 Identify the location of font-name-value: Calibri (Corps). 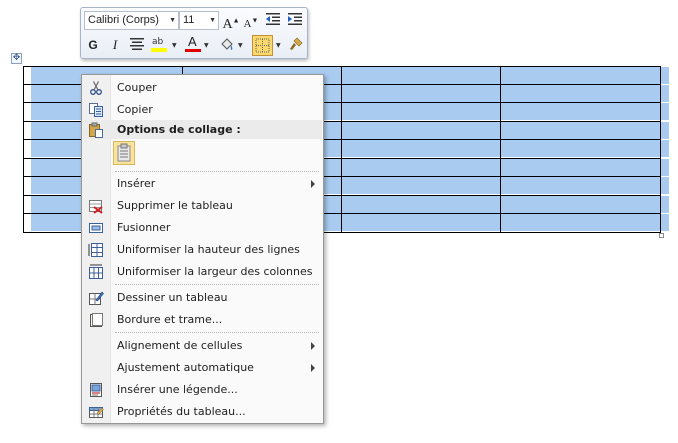
(123, 20).